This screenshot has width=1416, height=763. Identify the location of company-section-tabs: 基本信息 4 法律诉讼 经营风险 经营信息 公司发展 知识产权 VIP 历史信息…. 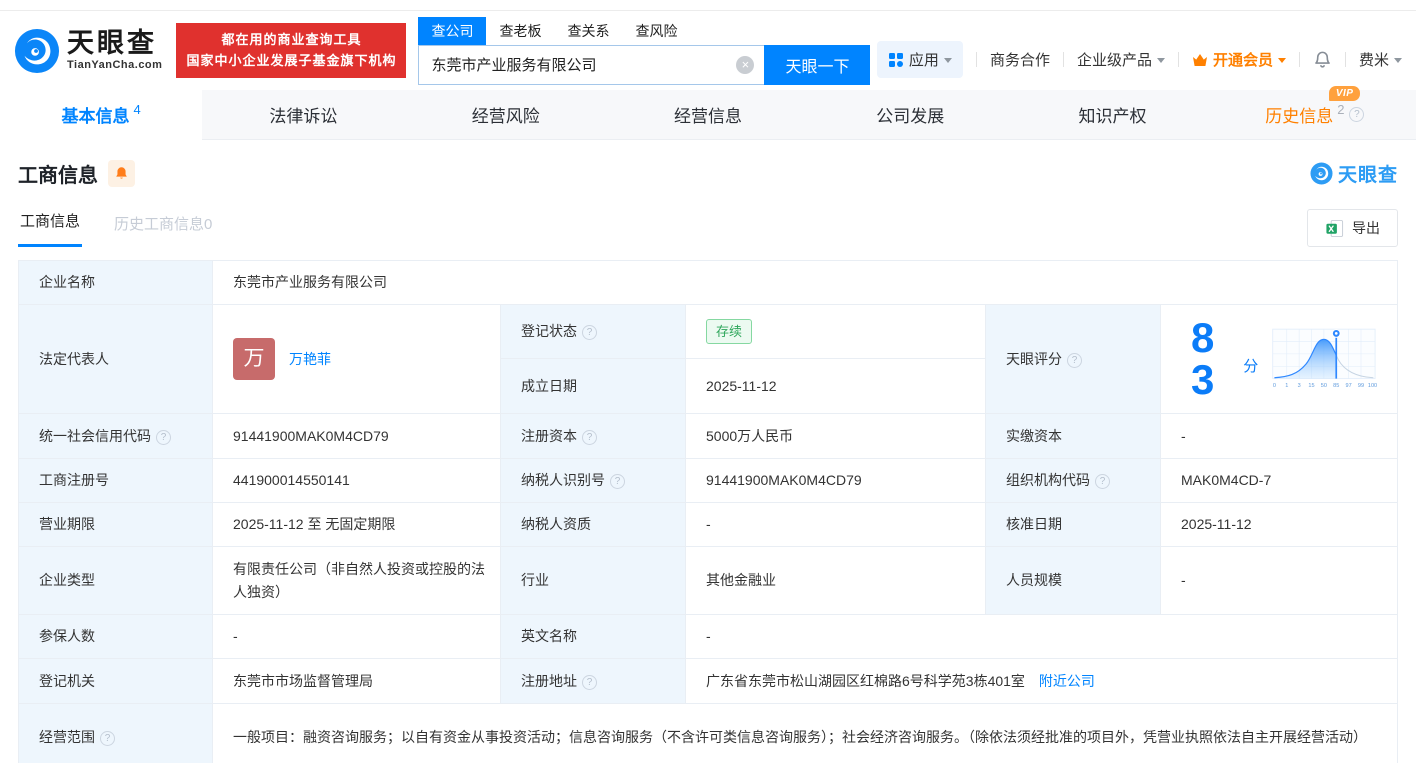
(708, 113).